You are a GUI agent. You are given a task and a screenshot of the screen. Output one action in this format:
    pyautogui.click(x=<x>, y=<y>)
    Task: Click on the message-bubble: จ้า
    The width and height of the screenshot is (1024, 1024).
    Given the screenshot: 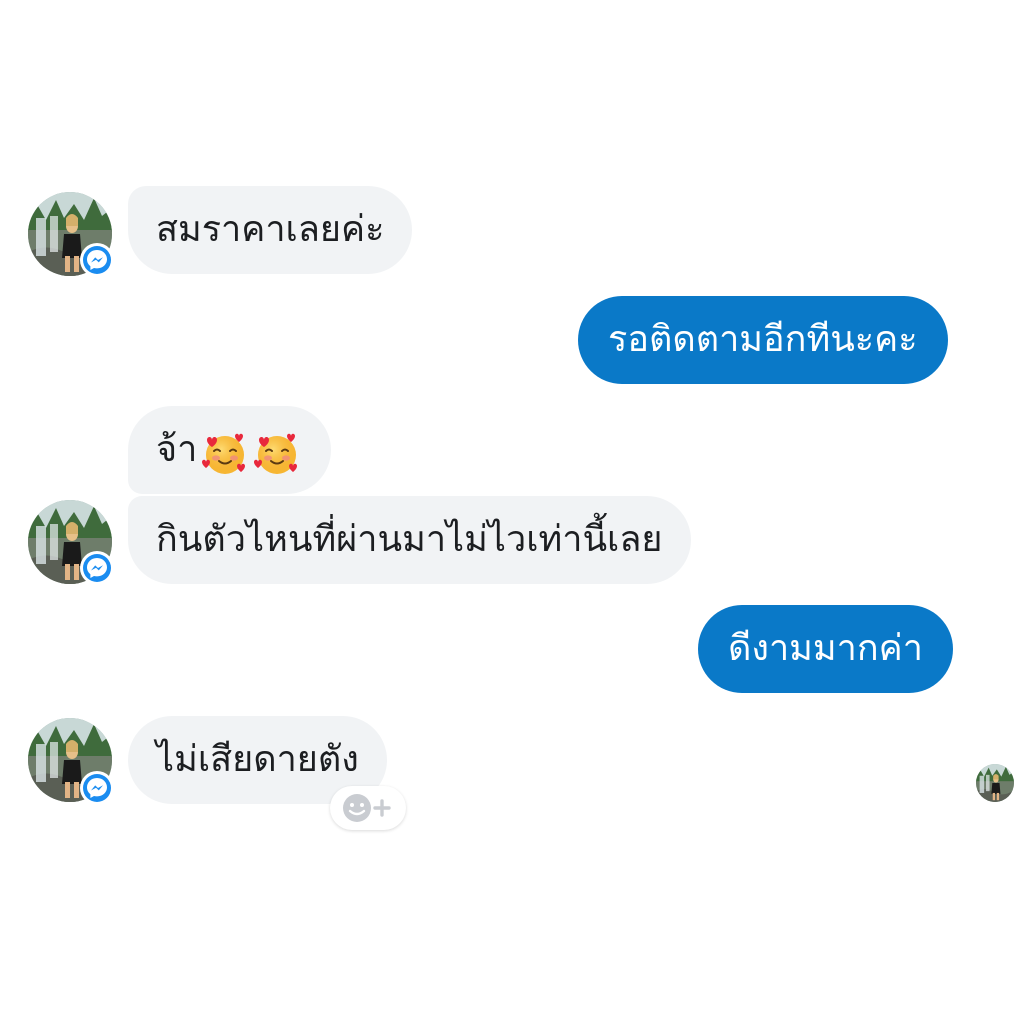 What is the action you would take?
    pyautogui.click(x=230, y=450)
    